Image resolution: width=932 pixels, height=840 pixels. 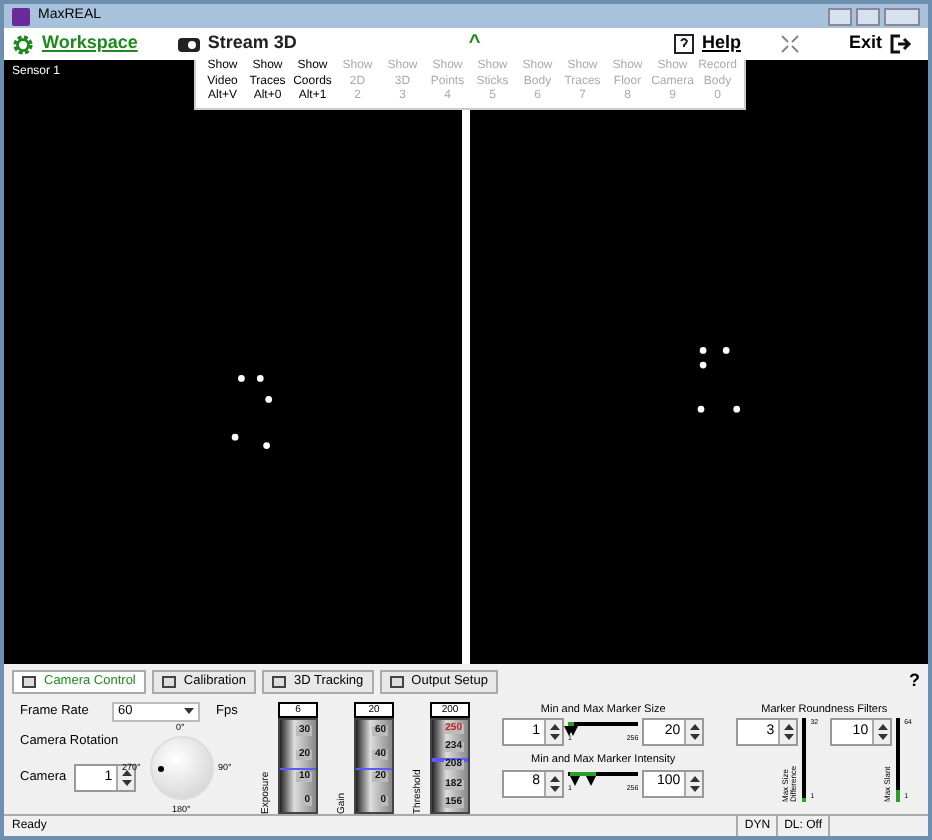 What do you see at coordinates (880, 44) in the screenshot?
I see `exit-button: Exit` at bounding box center [880, 44].